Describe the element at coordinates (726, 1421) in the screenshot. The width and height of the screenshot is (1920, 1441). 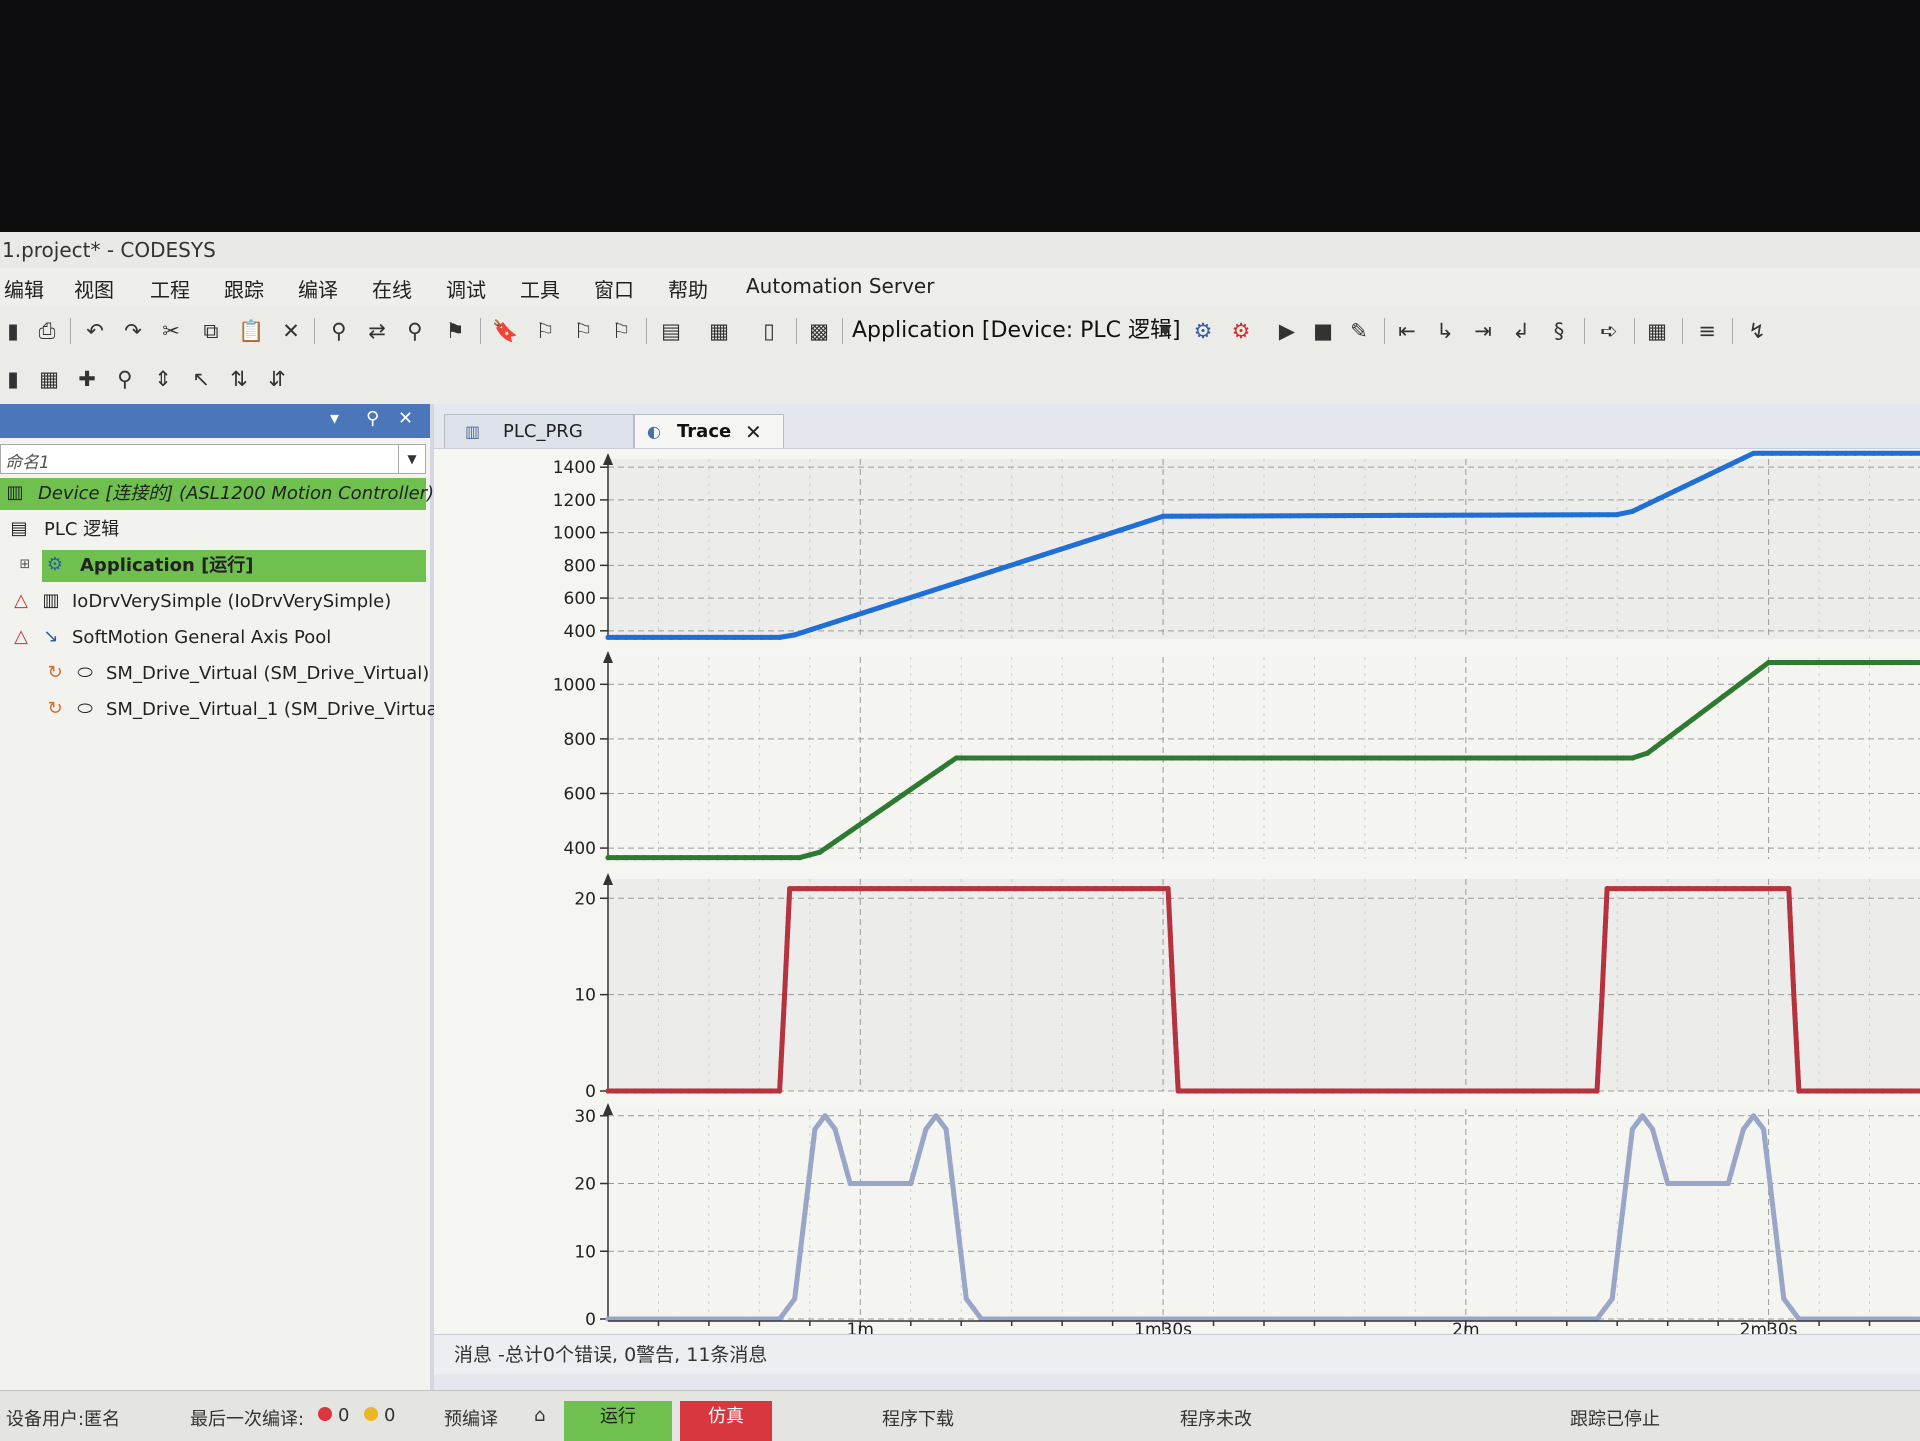
I see `simulation-status: 仿真` at that location.